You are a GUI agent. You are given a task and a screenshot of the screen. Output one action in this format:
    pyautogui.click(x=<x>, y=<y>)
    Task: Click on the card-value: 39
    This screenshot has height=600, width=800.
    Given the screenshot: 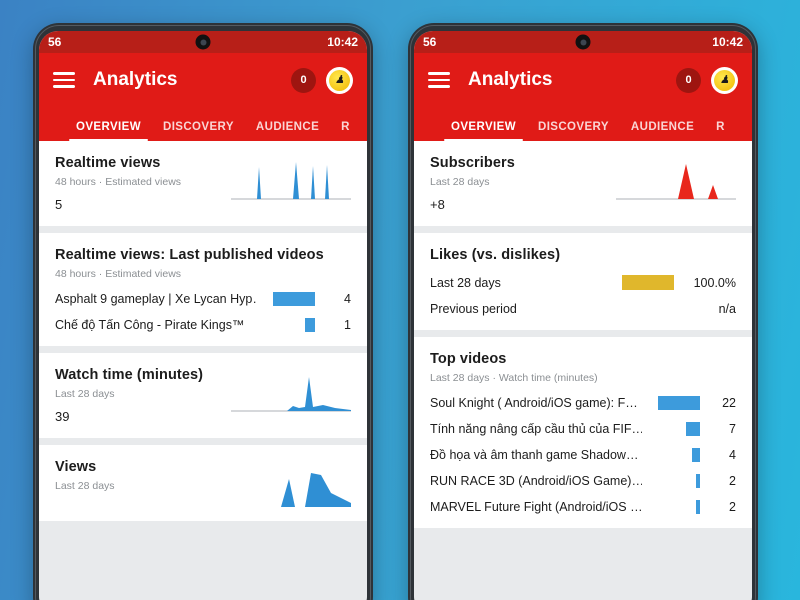 What is the action you would take?
    pyautogui.click(x=62, y=416)
    